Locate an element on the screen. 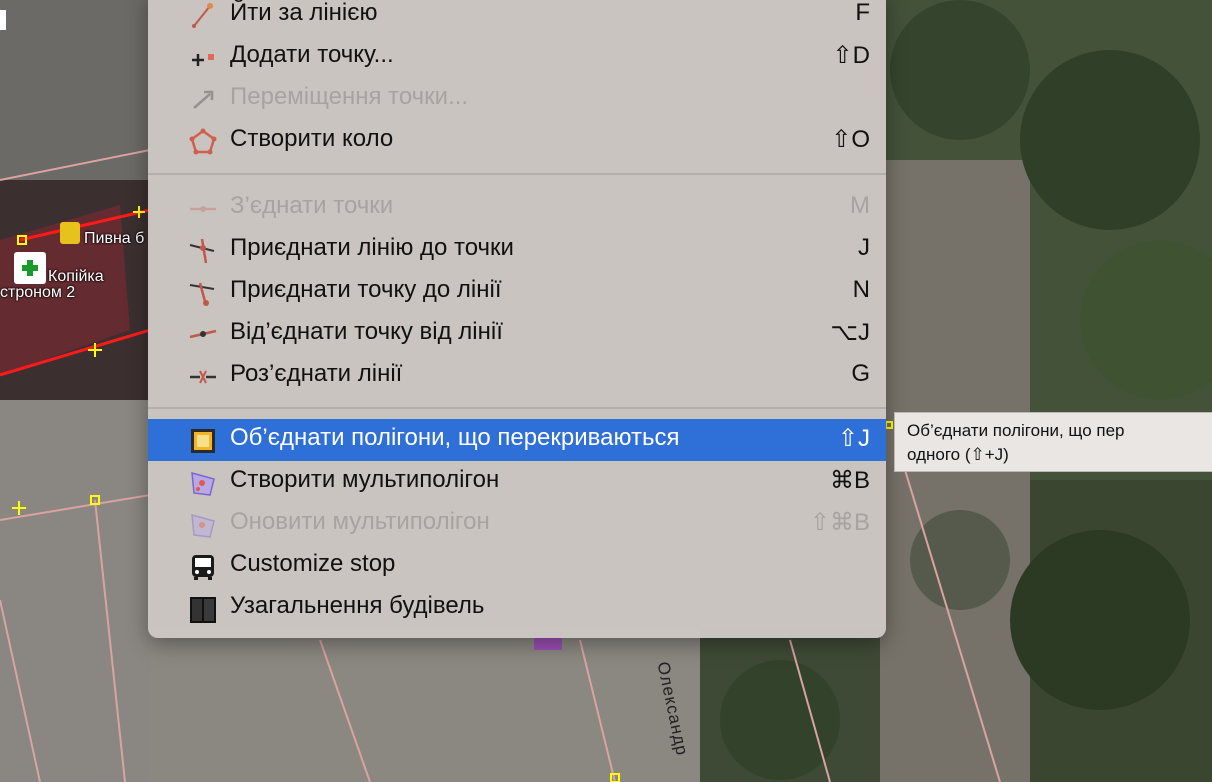 Image resolution: width=1212 pixels, height=782 pixels. menu-item-label: Йти за лінією is located at coordinates (304, 13).